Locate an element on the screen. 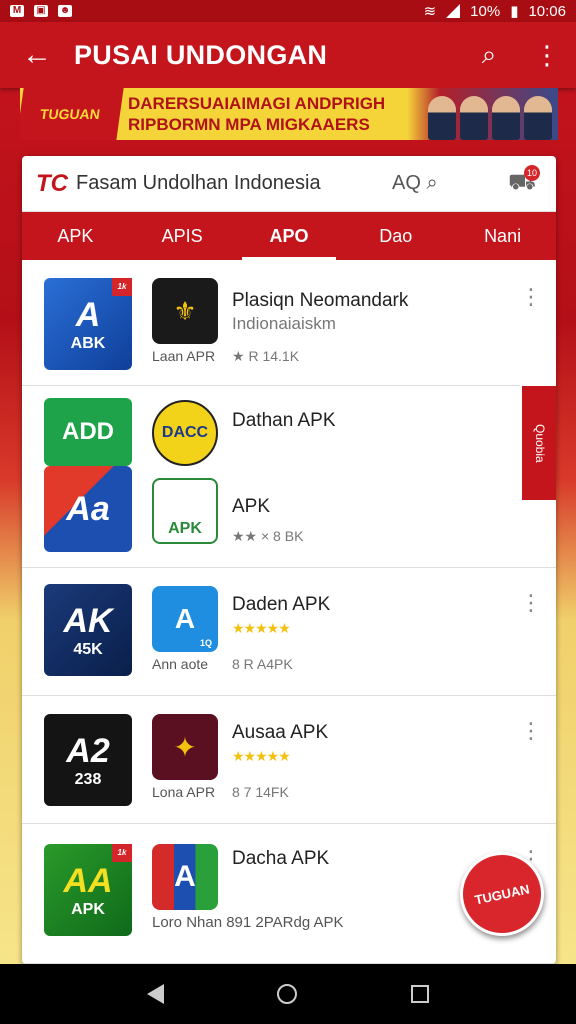  search-bar: TC Fasam Undolhan Indonesia AQ ⌕ ⛟ 10 is located at coordinates (289, 184).